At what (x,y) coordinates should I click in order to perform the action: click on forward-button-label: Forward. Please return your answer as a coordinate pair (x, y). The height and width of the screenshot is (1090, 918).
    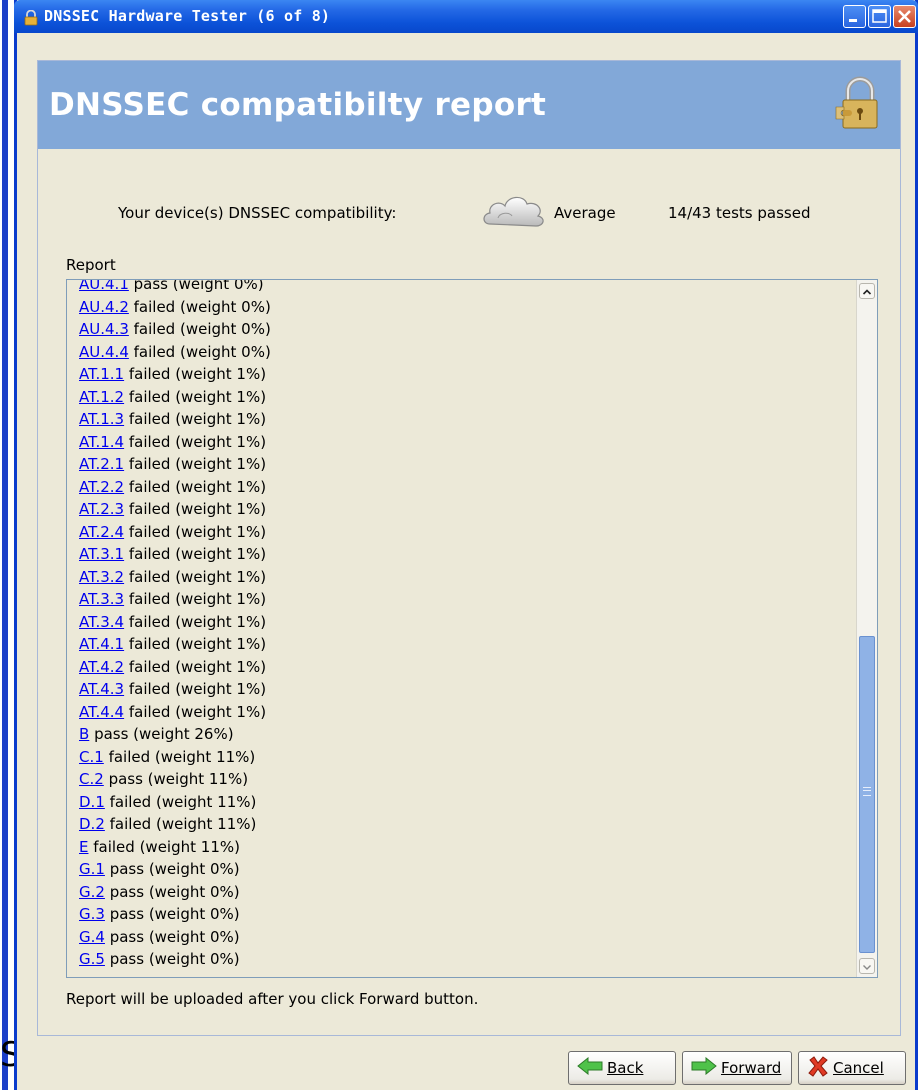
    Looking at the image, I should click on (751, 1068).